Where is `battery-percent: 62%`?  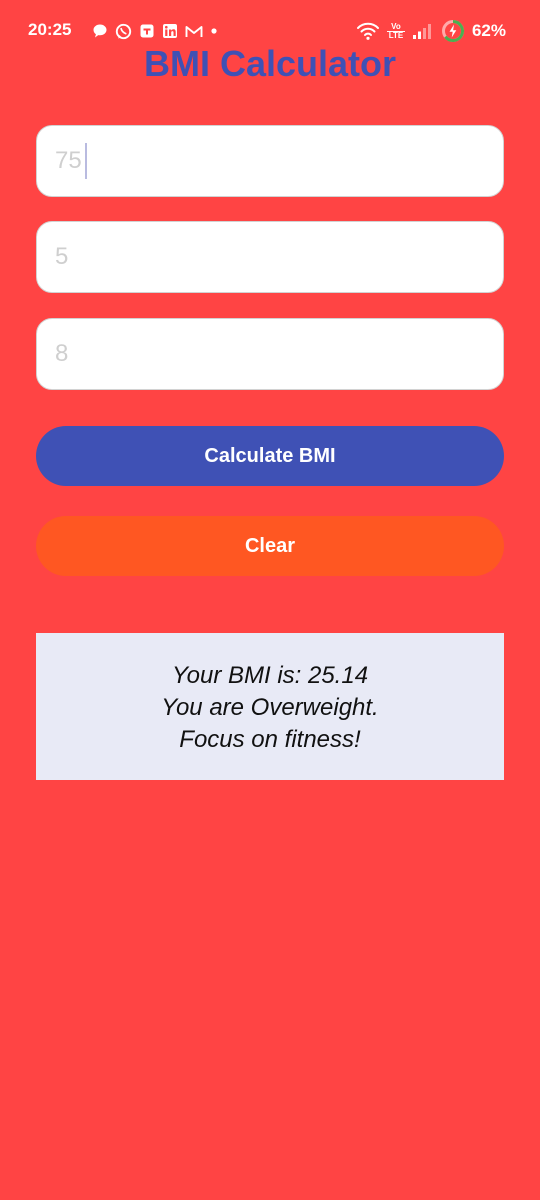
battery-percent: 62% is located at coordinates (488, 30).